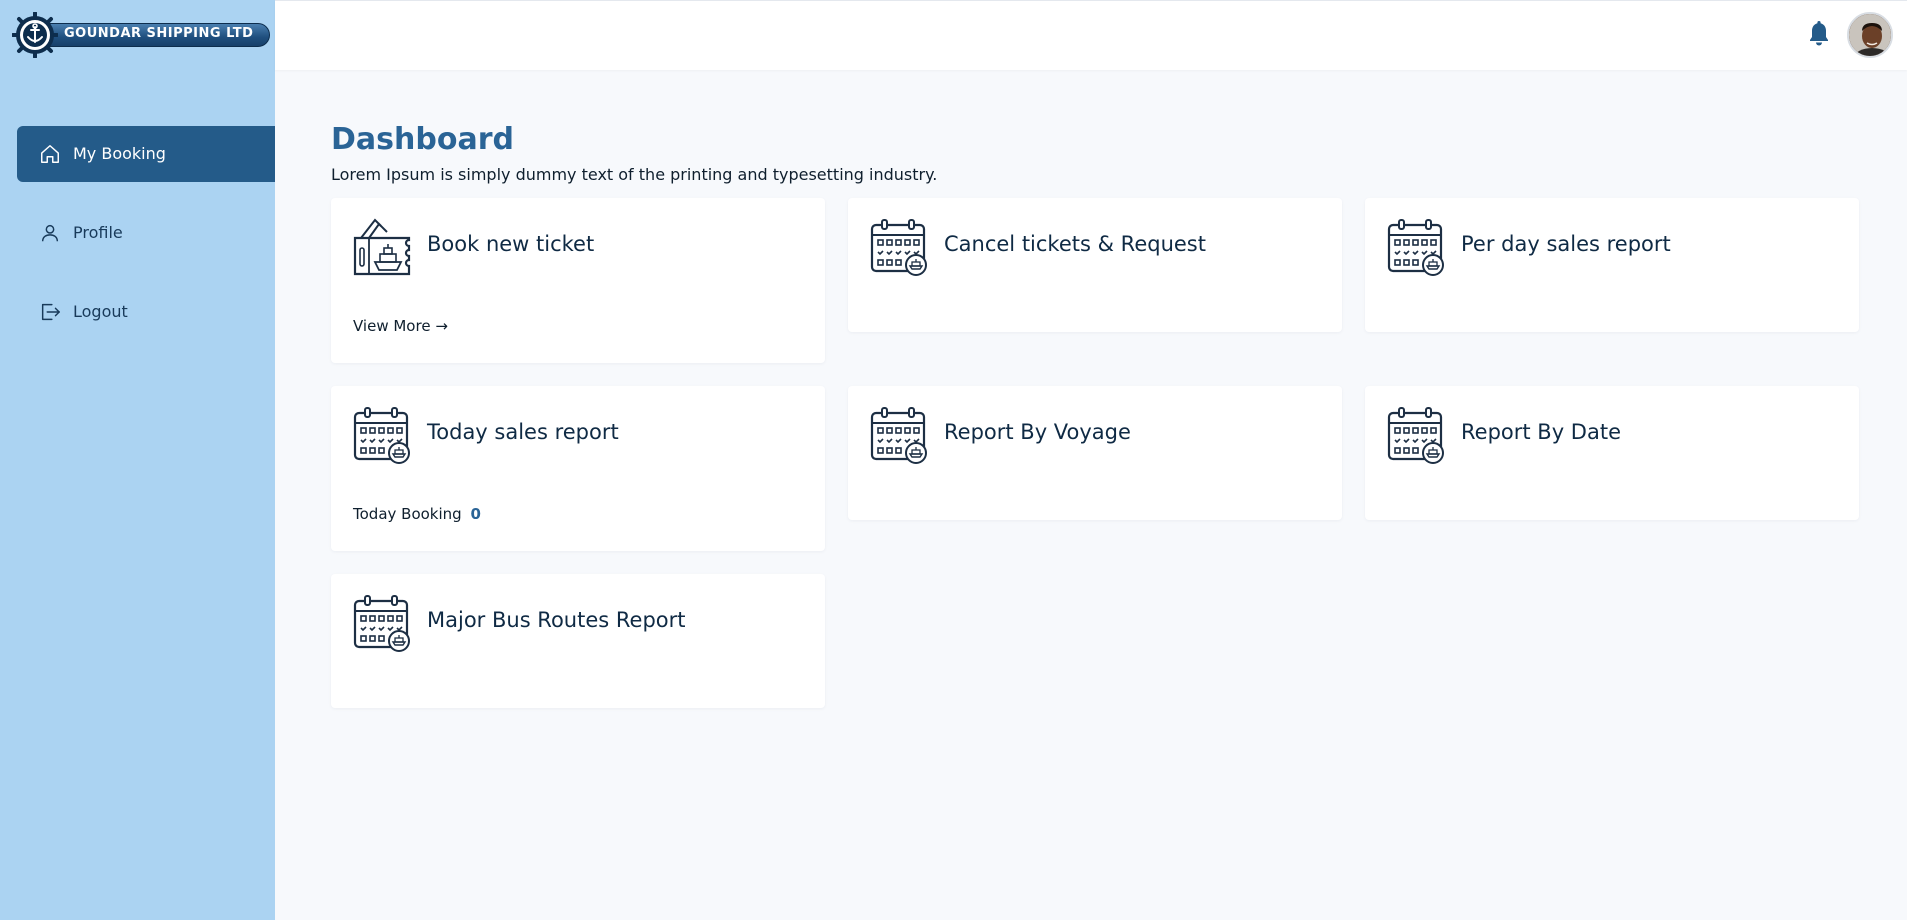 Image resolution: width=1907 pixels, height=920 pixels. I want to click on sidebar-item-my-booking: My Booking, so click(146, 154).